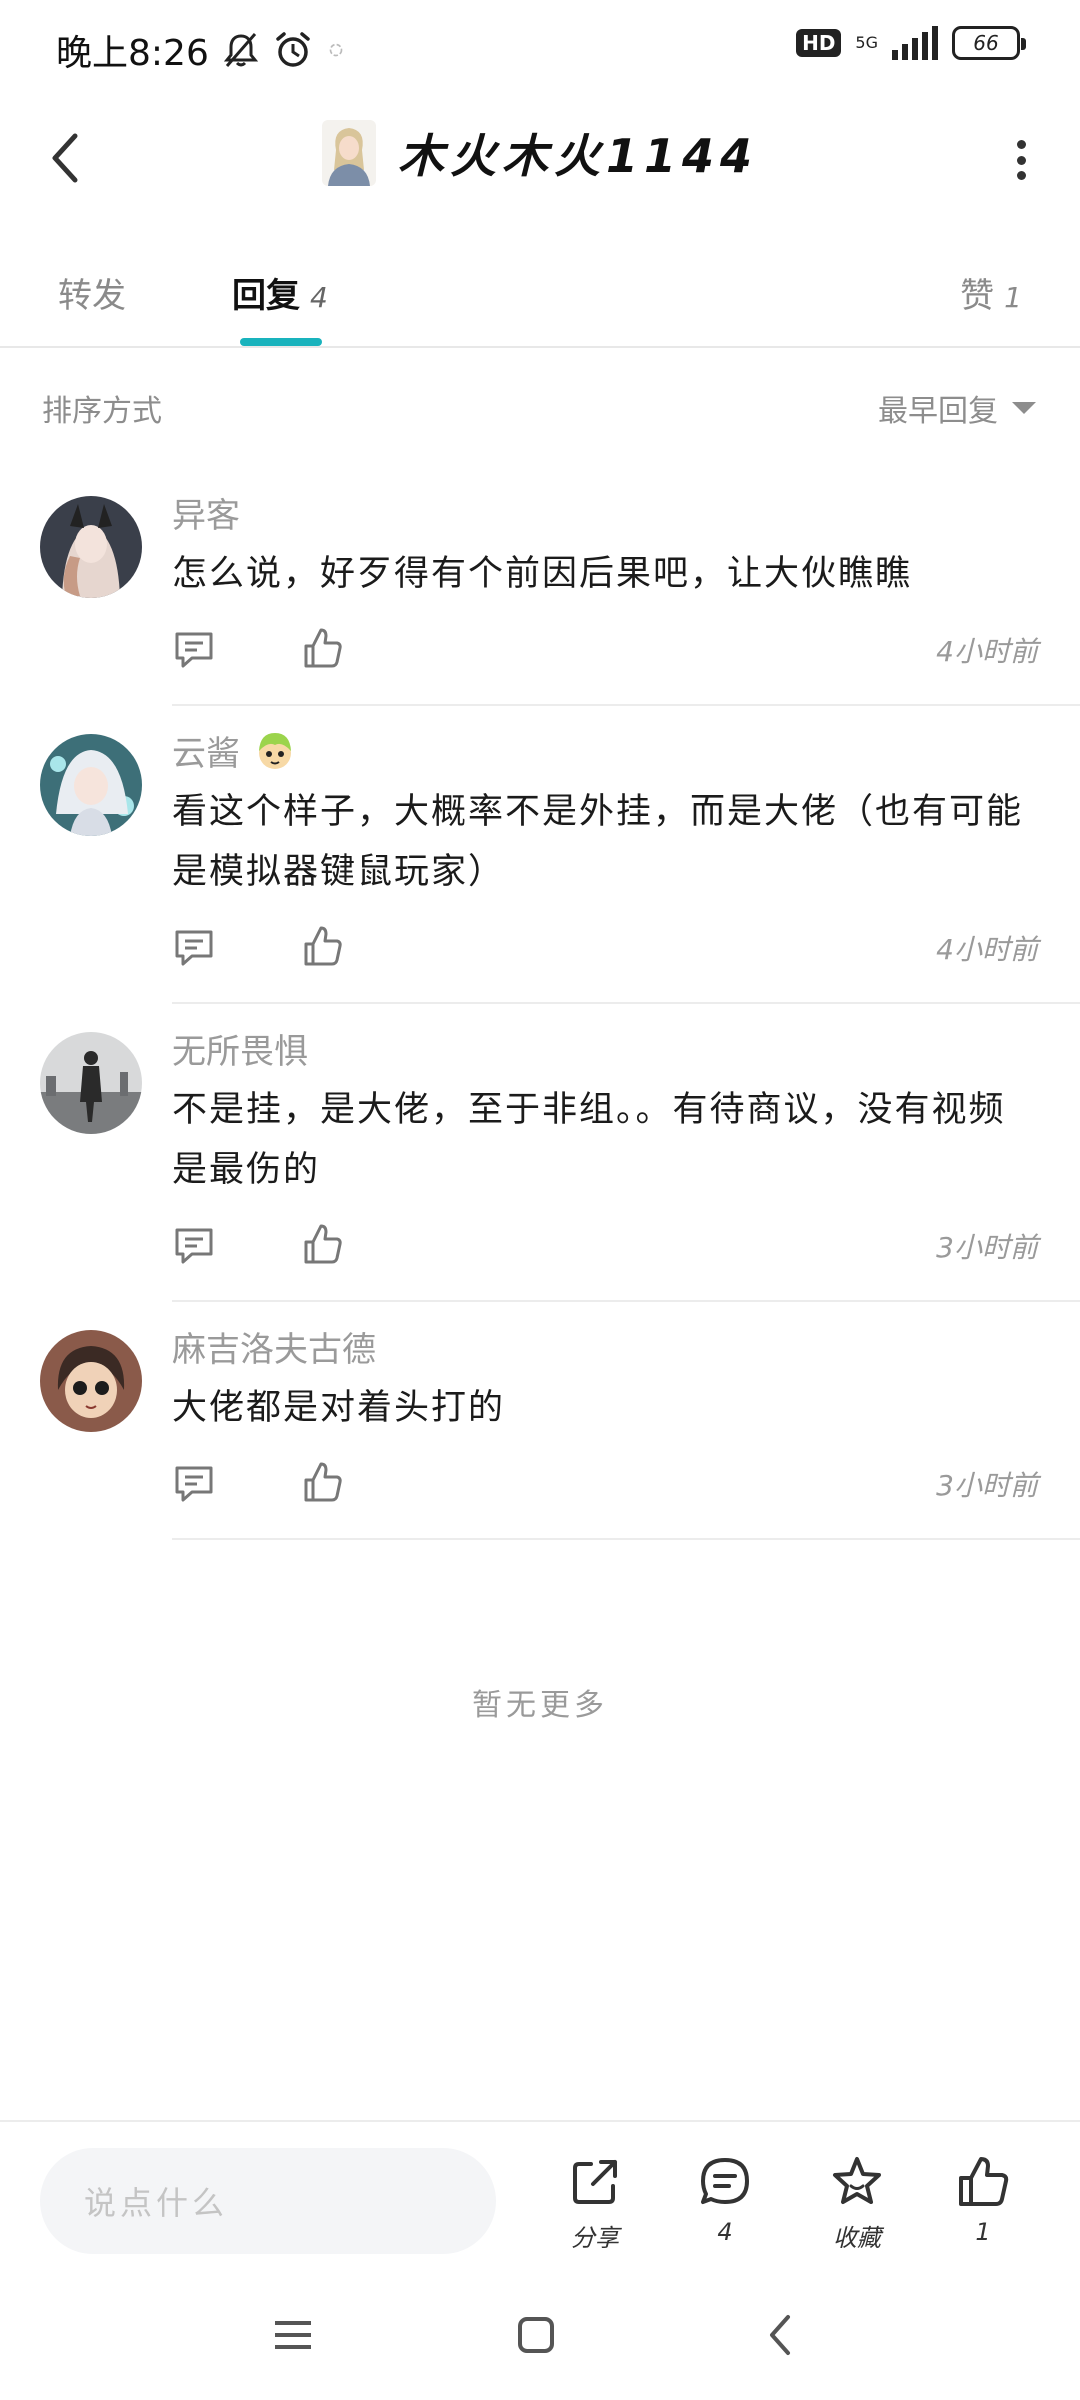 This screenshot has height=2400, width=1080. I want to click on battery-icon: 66, so click(989, 43).